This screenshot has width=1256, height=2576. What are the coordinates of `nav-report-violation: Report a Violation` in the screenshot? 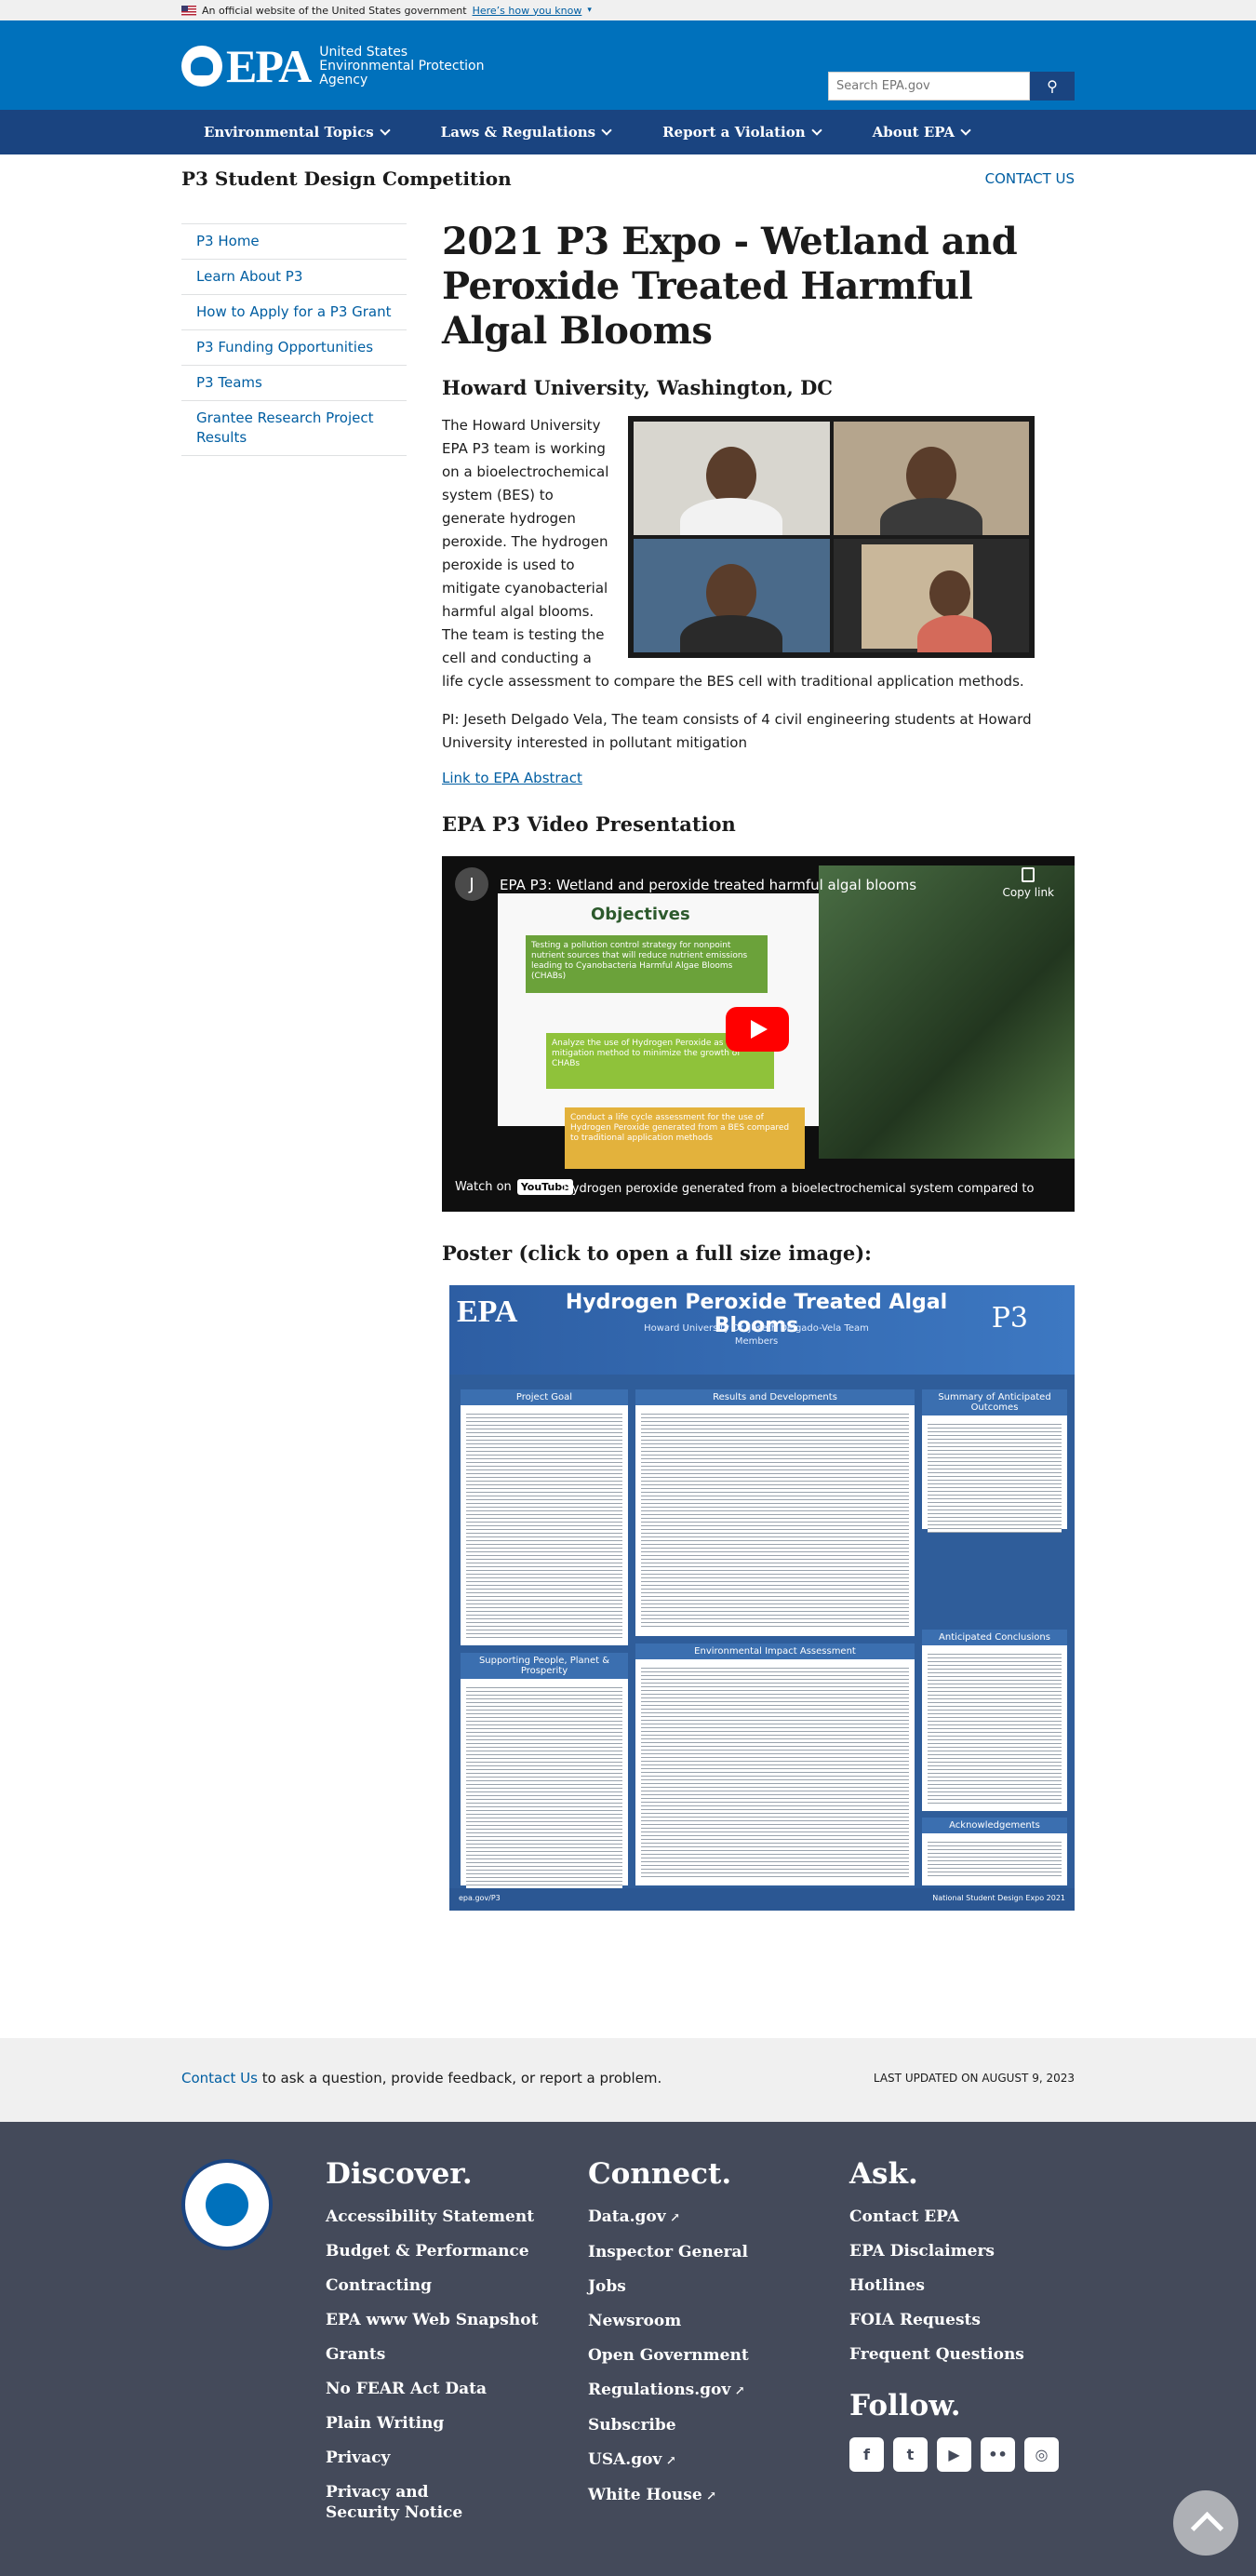 It's located at (742, 132).